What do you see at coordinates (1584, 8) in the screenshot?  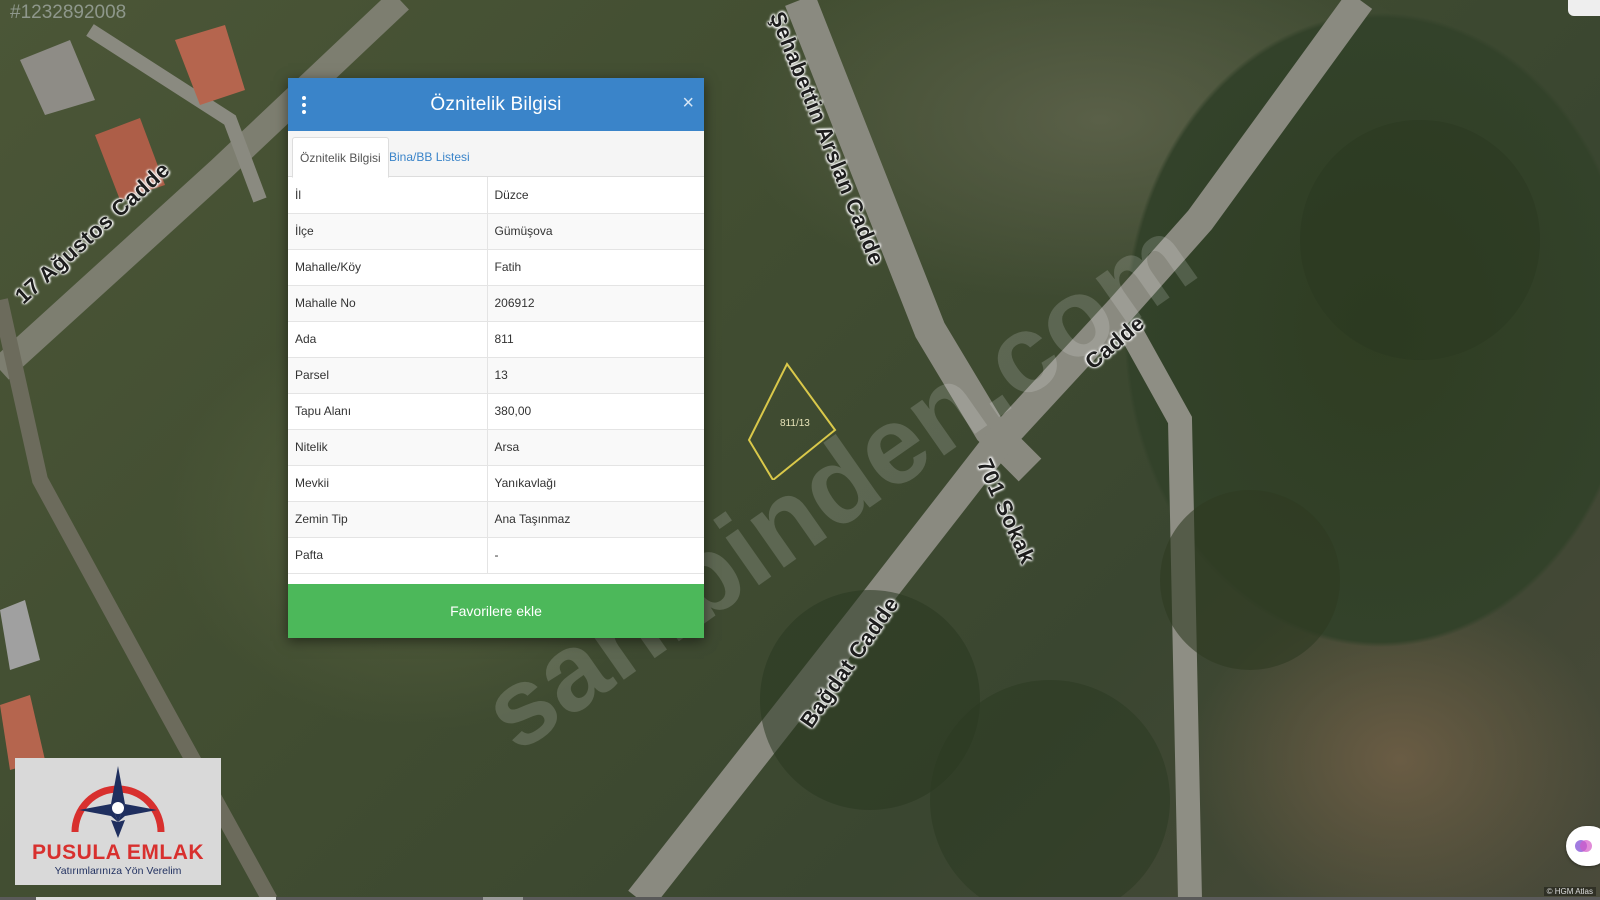 I see `corner-button` at bounding box center [1584, 8].